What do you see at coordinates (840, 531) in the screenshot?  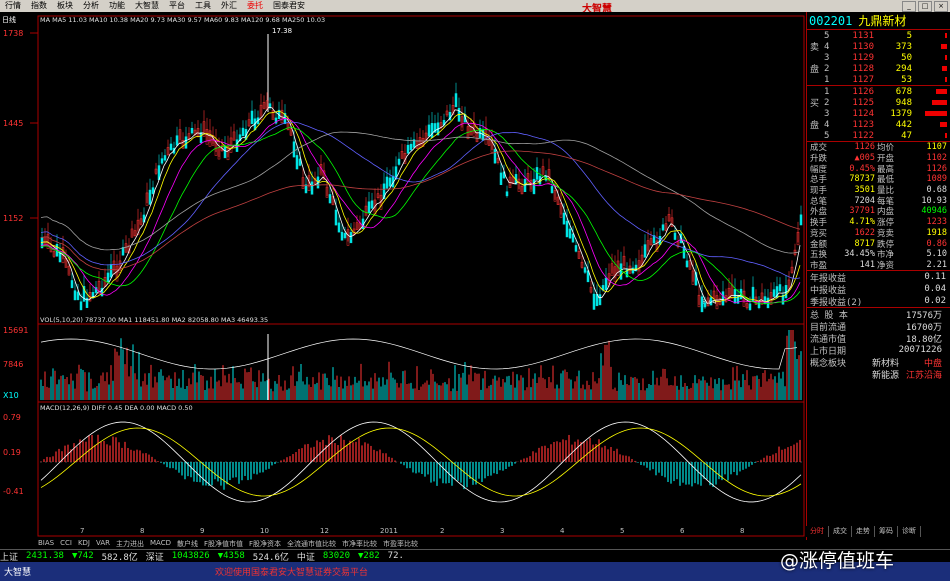 I see `tab-chengjiao: 成交` at bounding box center [840, 531].